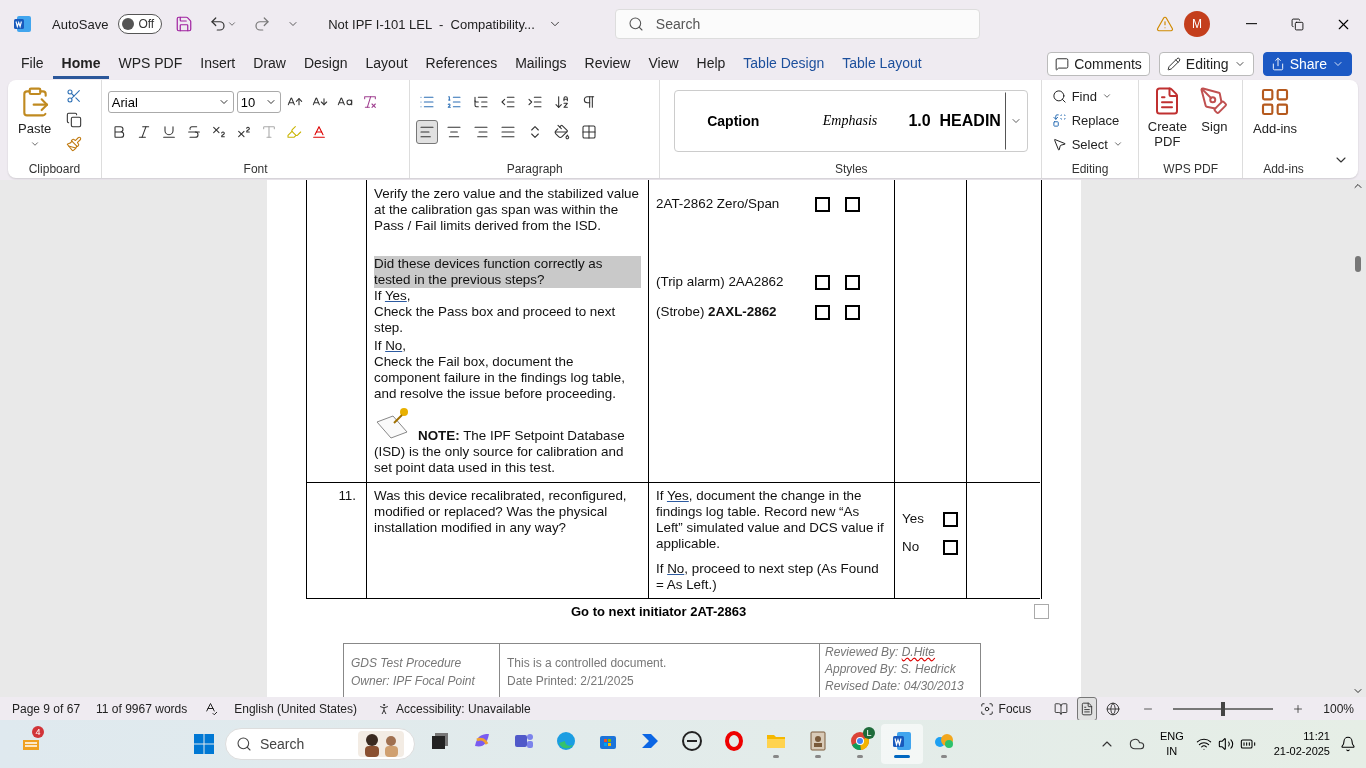 Image resolution: width=1366 pixels, height=768 pixels. I want to click on scissors-icon, so click(74, 96).